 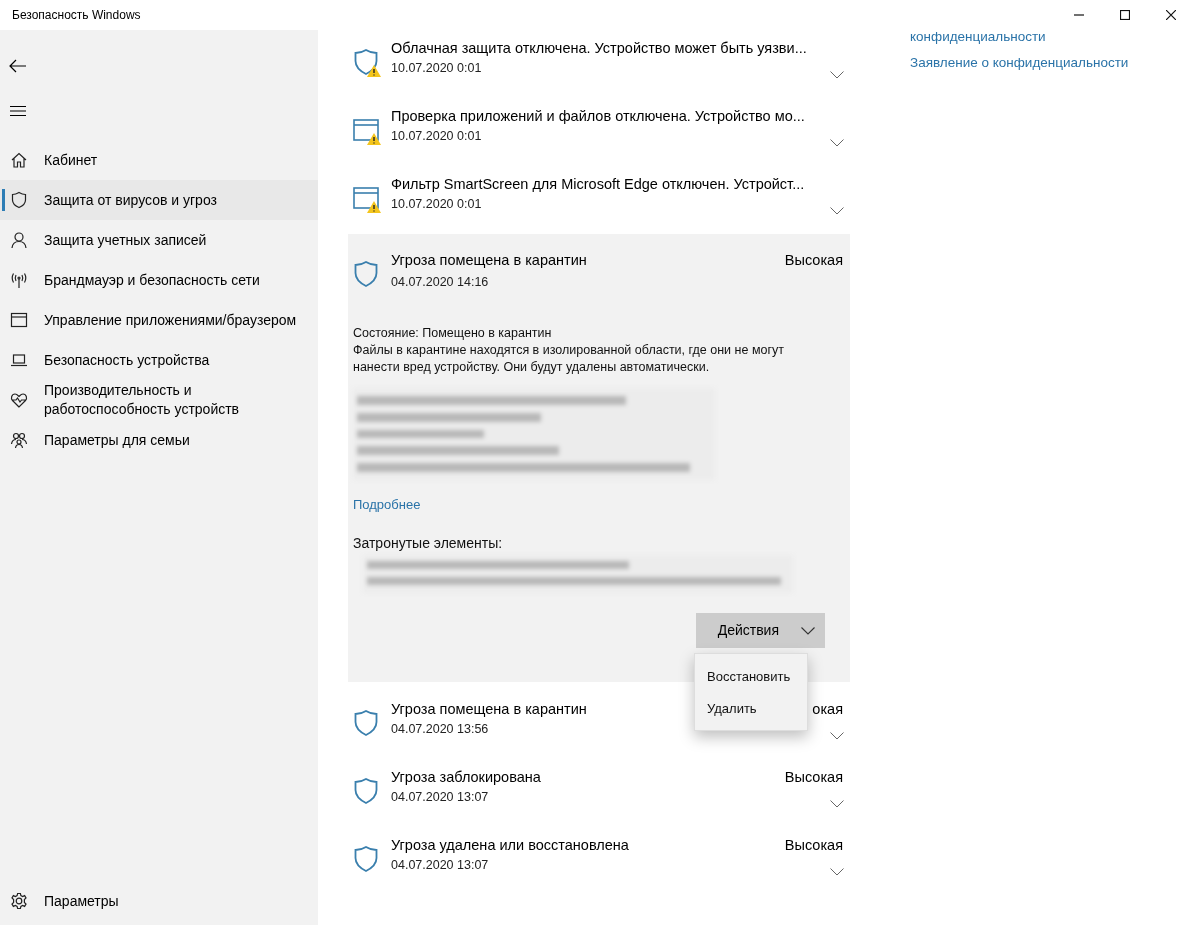 I want to click on antenna-icon, so click(x=19, y=280).